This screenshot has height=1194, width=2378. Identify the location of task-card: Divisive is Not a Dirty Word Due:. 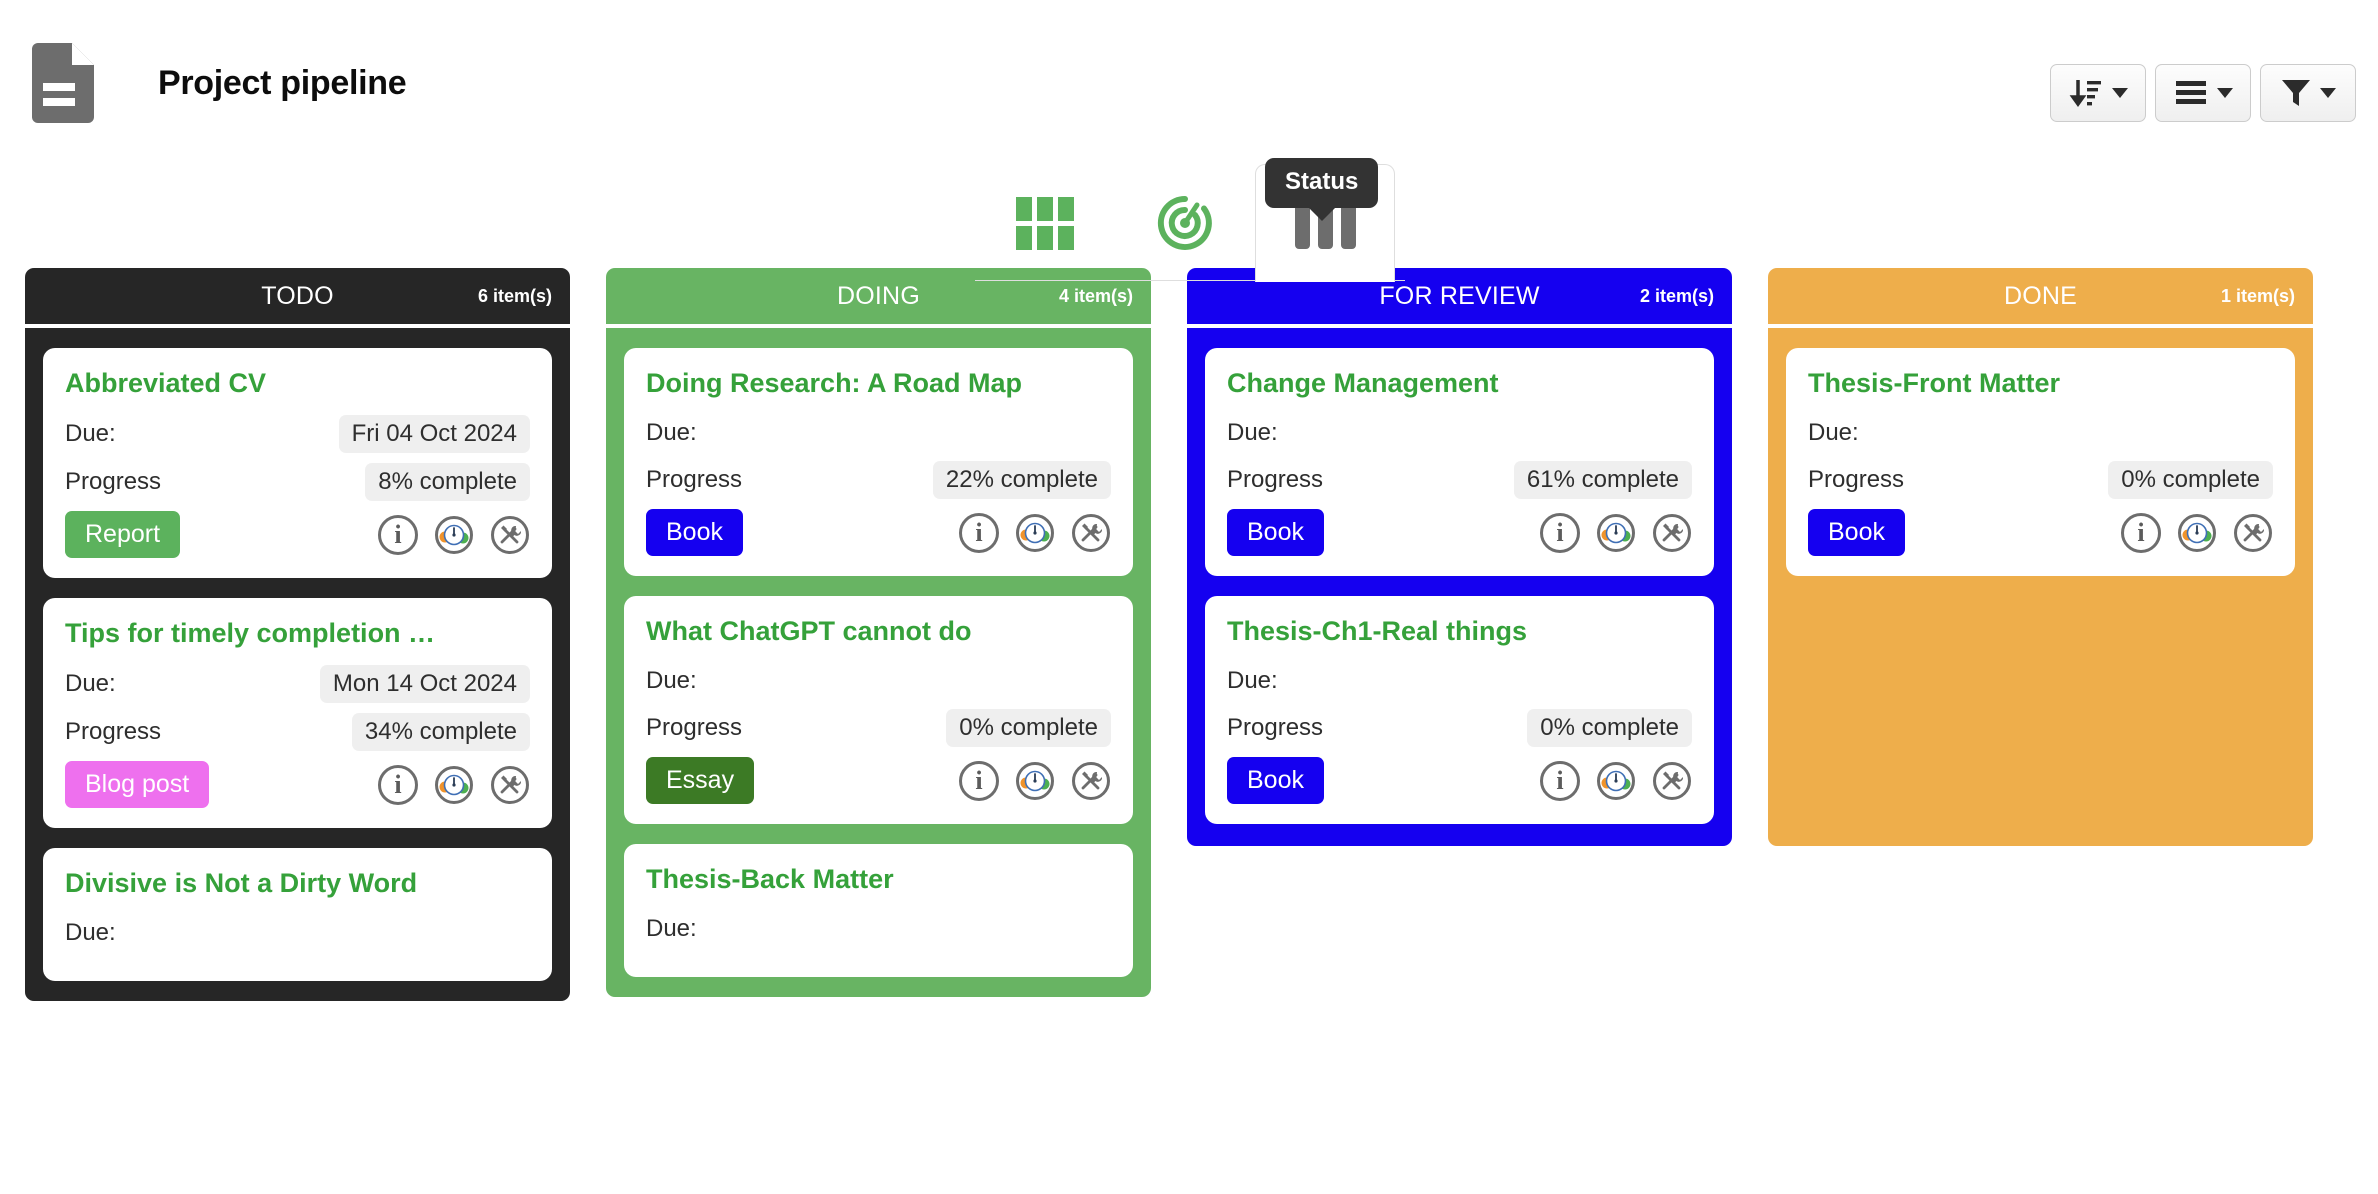
(297, 914).